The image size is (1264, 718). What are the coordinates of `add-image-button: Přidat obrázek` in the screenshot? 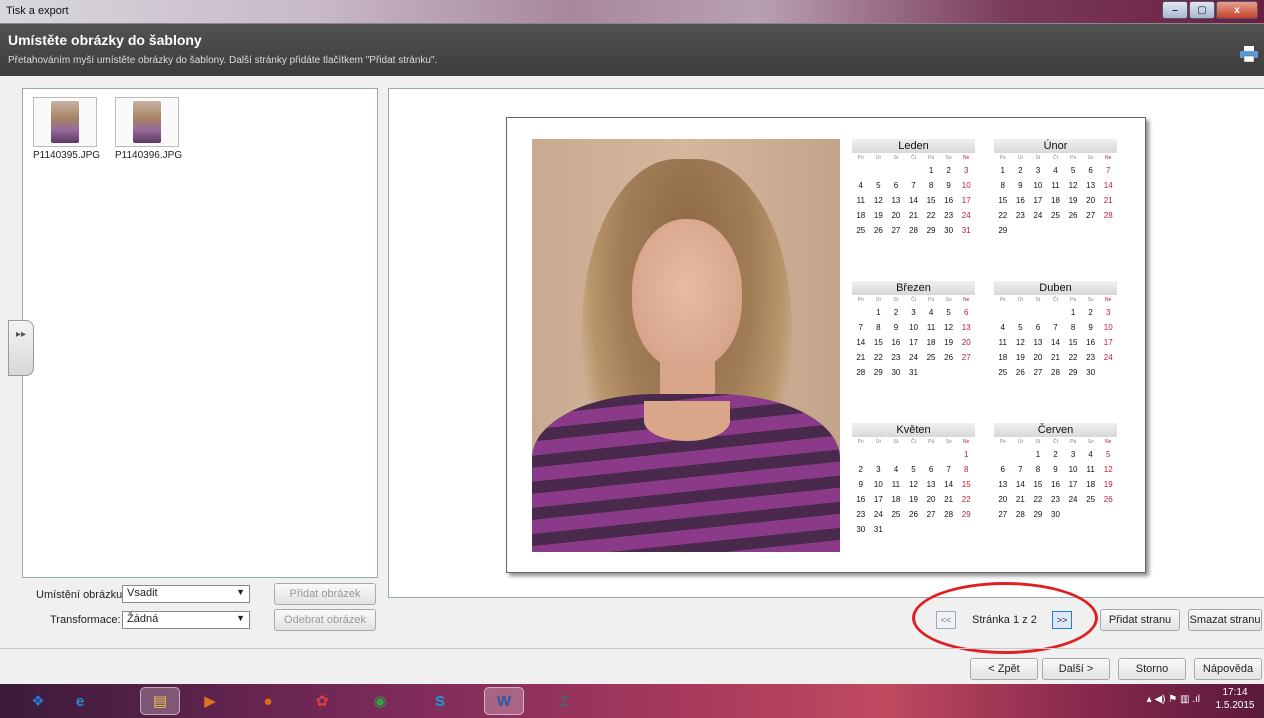 It's located at (325, 594).